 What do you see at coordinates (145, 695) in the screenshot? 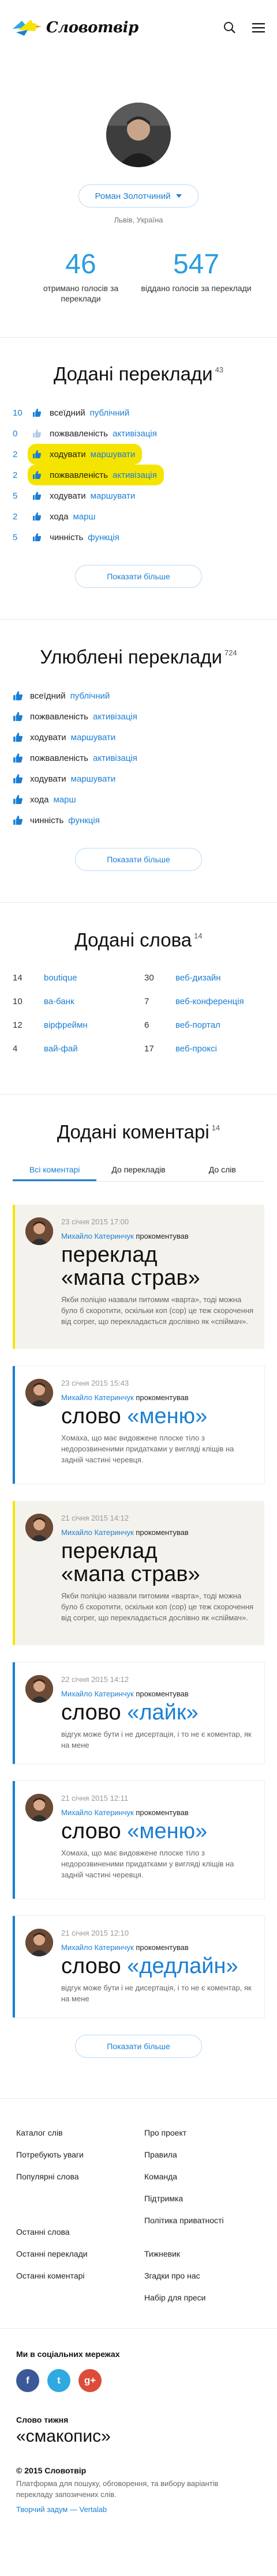
I see `list-item: всеїдний публічний` at bounding box center [145, 695].